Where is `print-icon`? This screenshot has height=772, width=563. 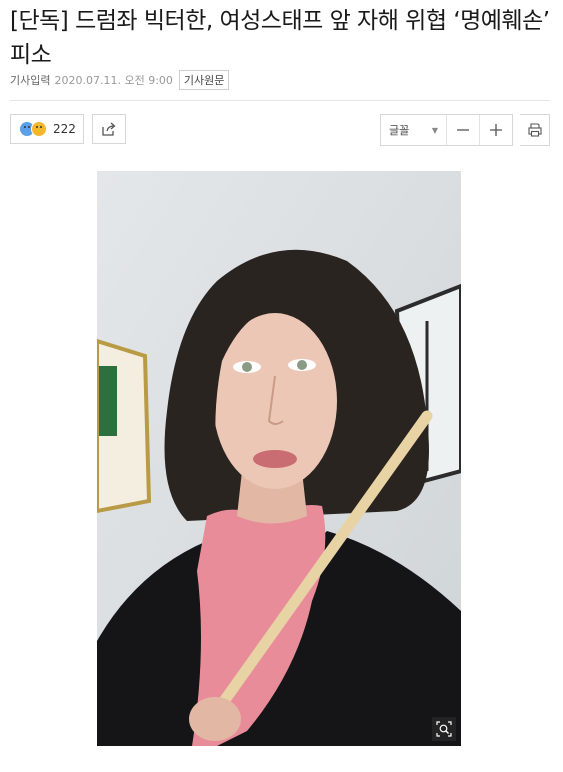 print-icon is located at coordinates (534, 130).